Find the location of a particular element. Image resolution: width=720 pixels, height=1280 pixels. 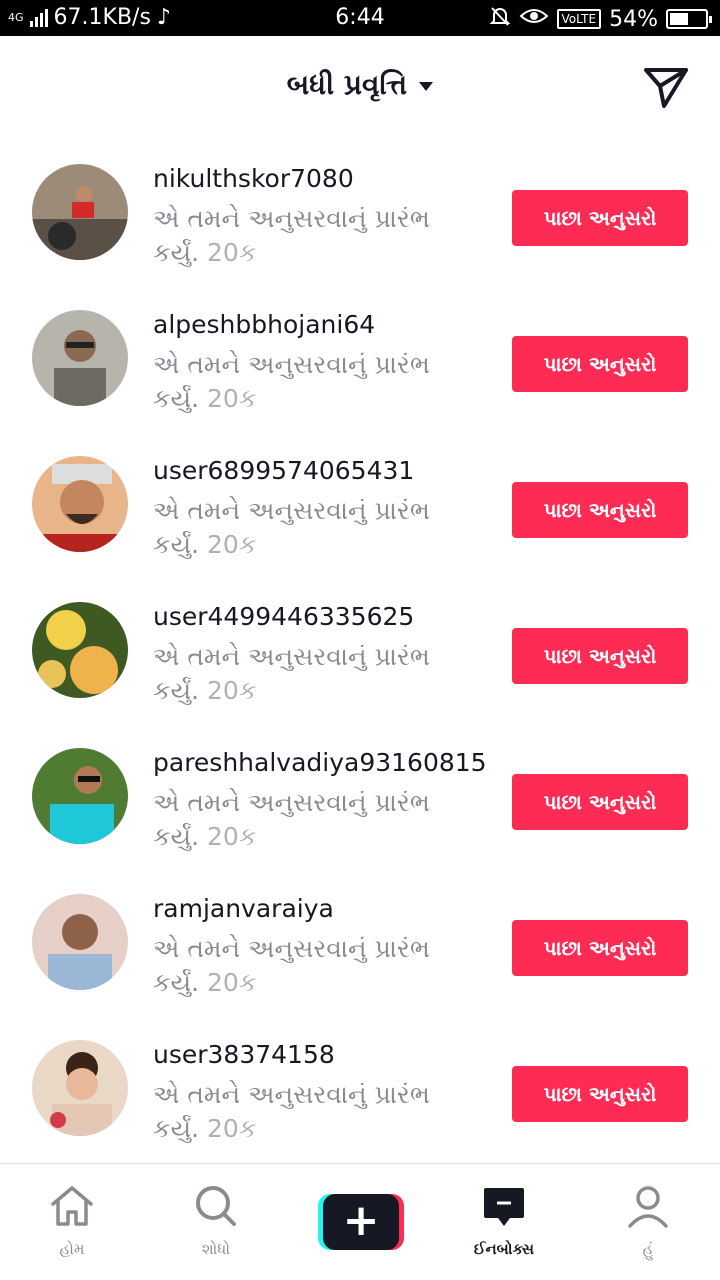

status-right: VoLTE 54% is located at coordinates (600, 19).